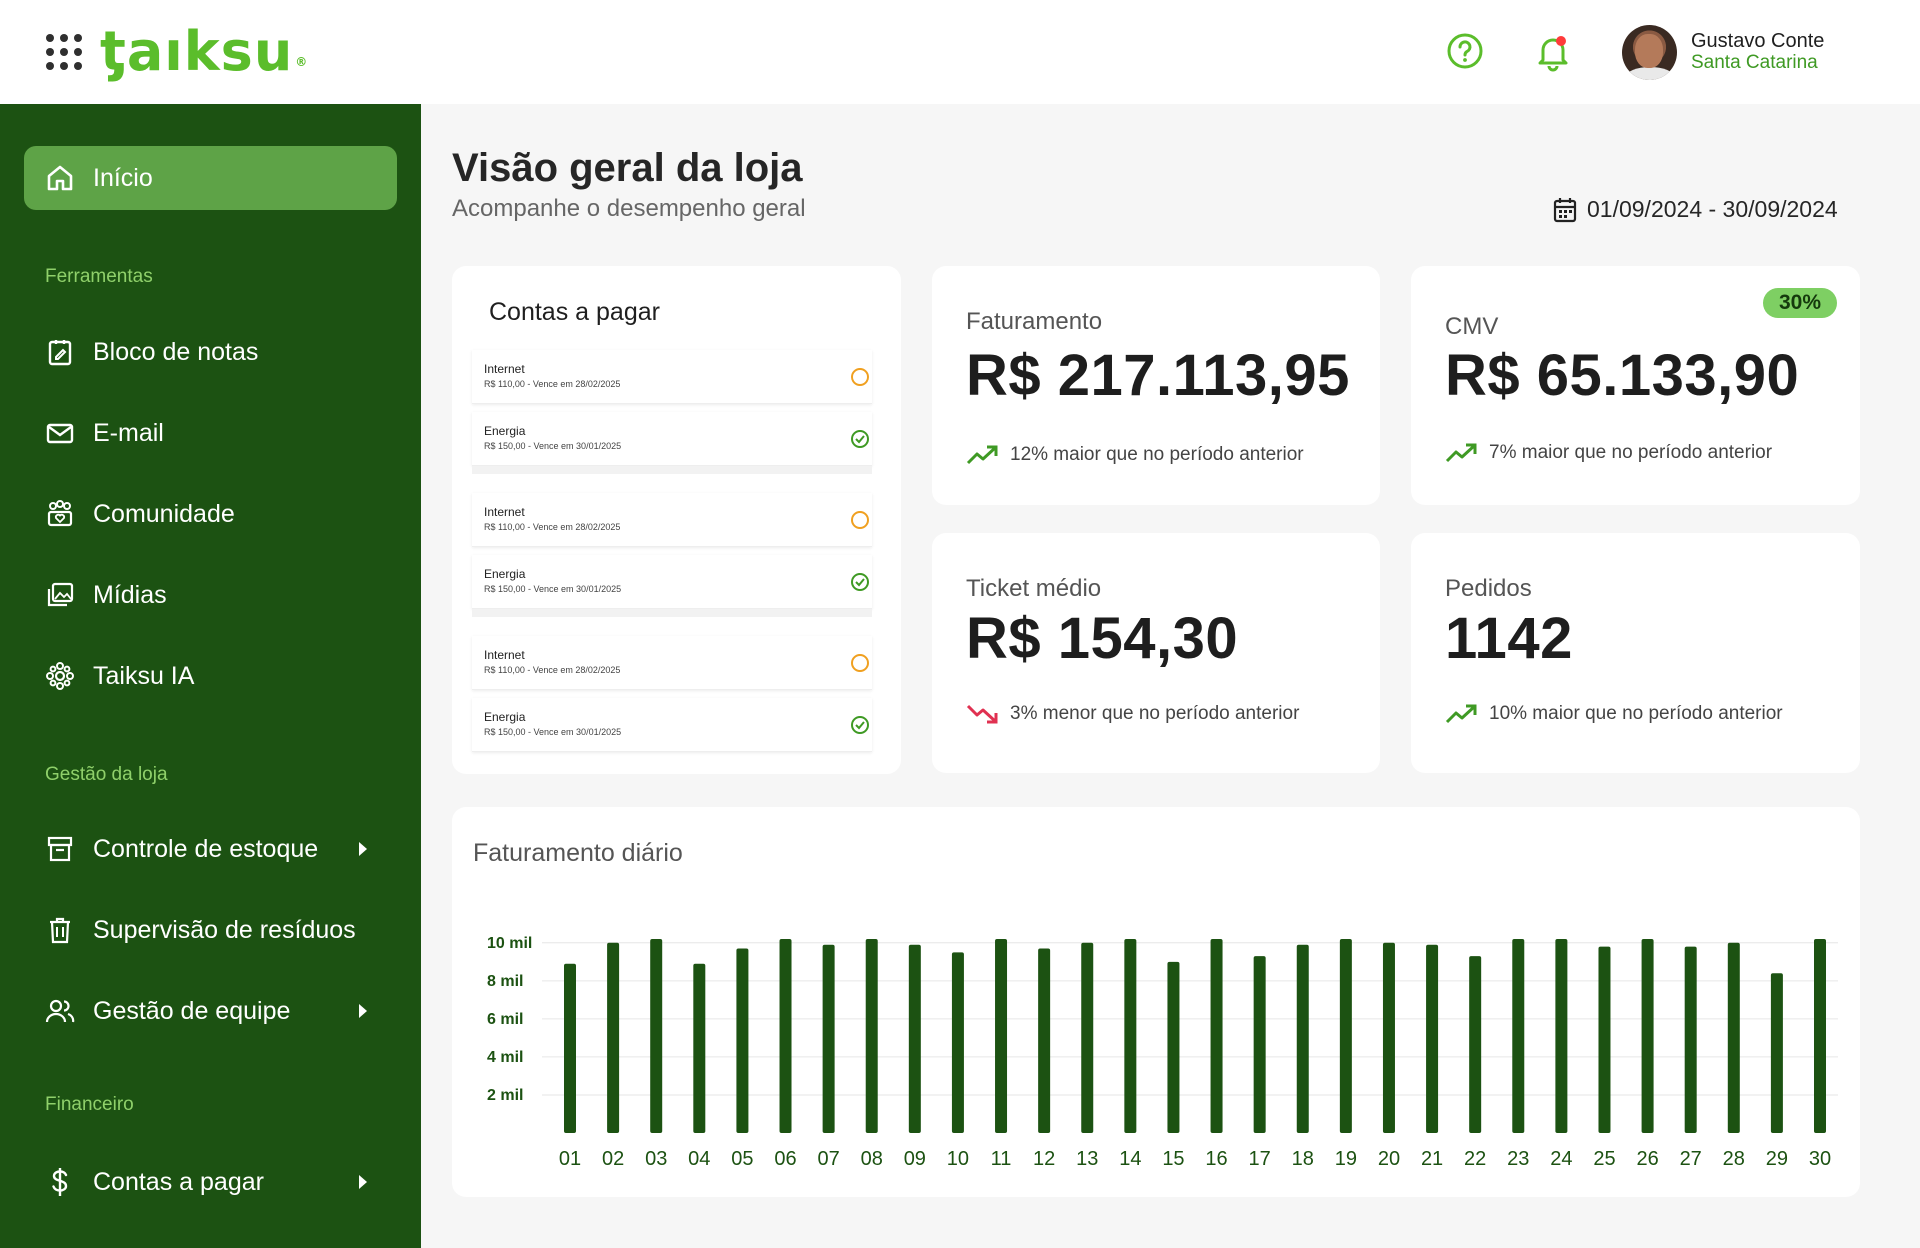 This screenshot has width=1920, height=1248. What do you see at coordinates (1488, 588) in the screenshot?
I see `metric-label: Pedidos` at bounding box center [1488, 588].